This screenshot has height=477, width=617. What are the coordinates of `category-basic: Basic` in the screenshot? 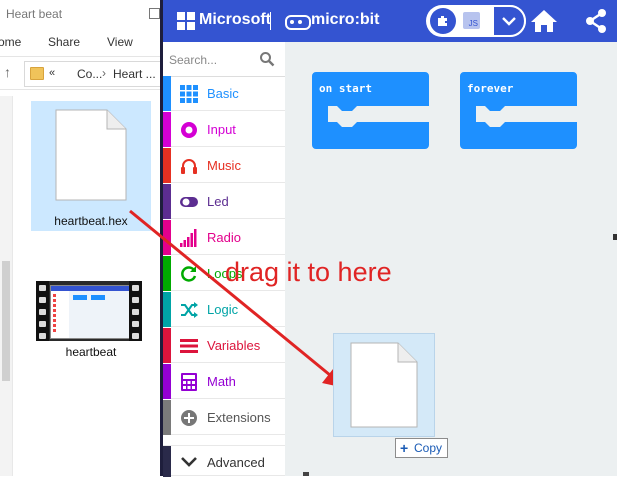 It's located at (224, 93).